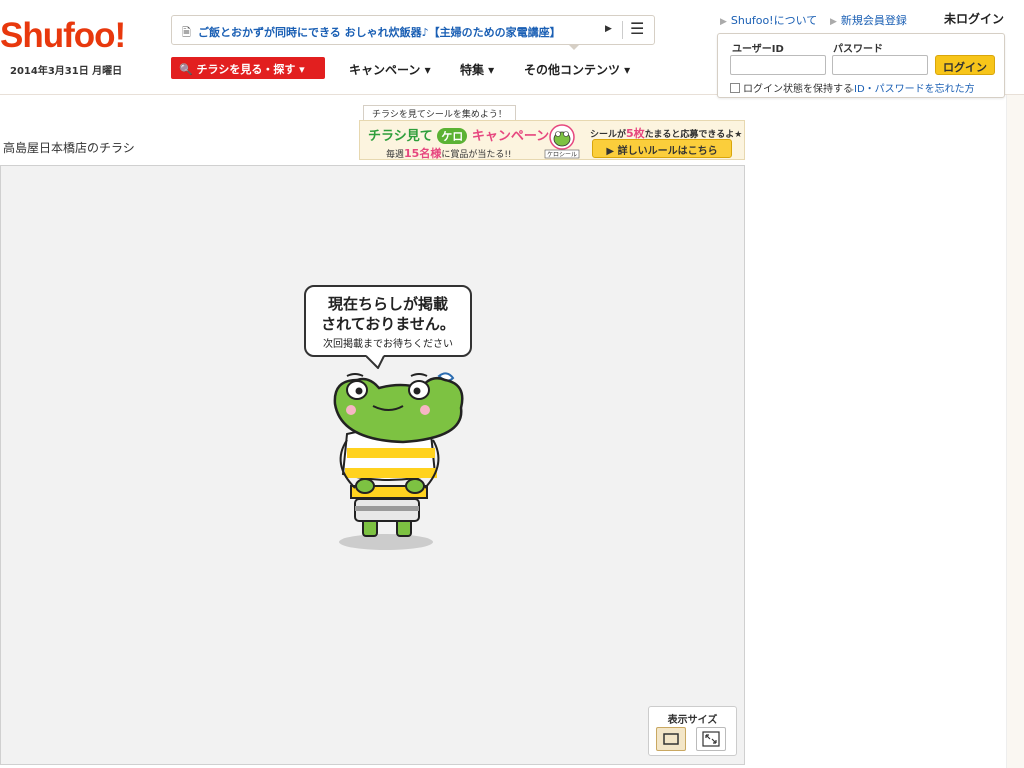 The width and height of the screenshot is (1024, 768). Describe the element at coordinates (400, 136) in the screenshot. I see `campaign-title-a: チラシ見て` at that location.